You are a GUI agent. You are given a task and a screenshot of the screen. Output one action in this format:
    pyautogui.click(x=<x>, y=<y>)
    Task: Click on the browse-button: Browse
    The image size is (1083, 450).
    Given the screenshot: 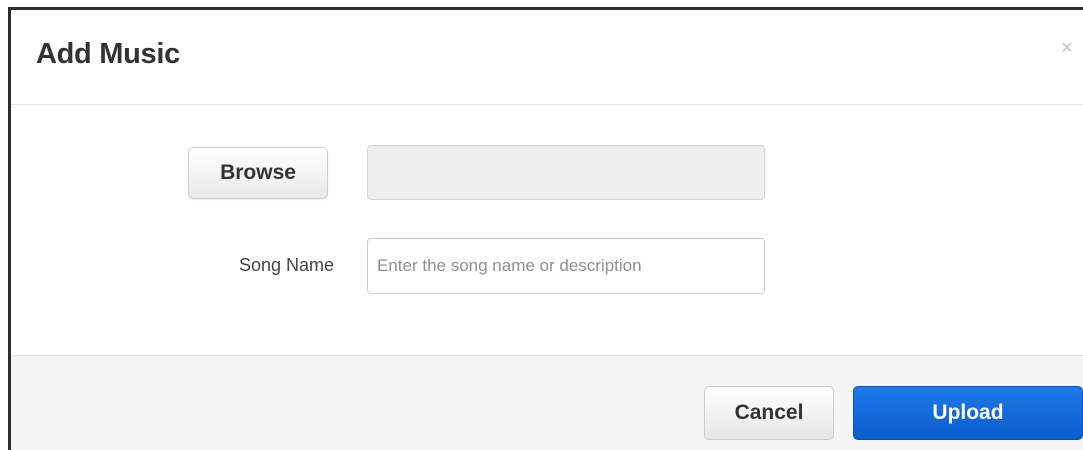 What is the action you would take?
    pyautogui.click(x=258, y=173)
    